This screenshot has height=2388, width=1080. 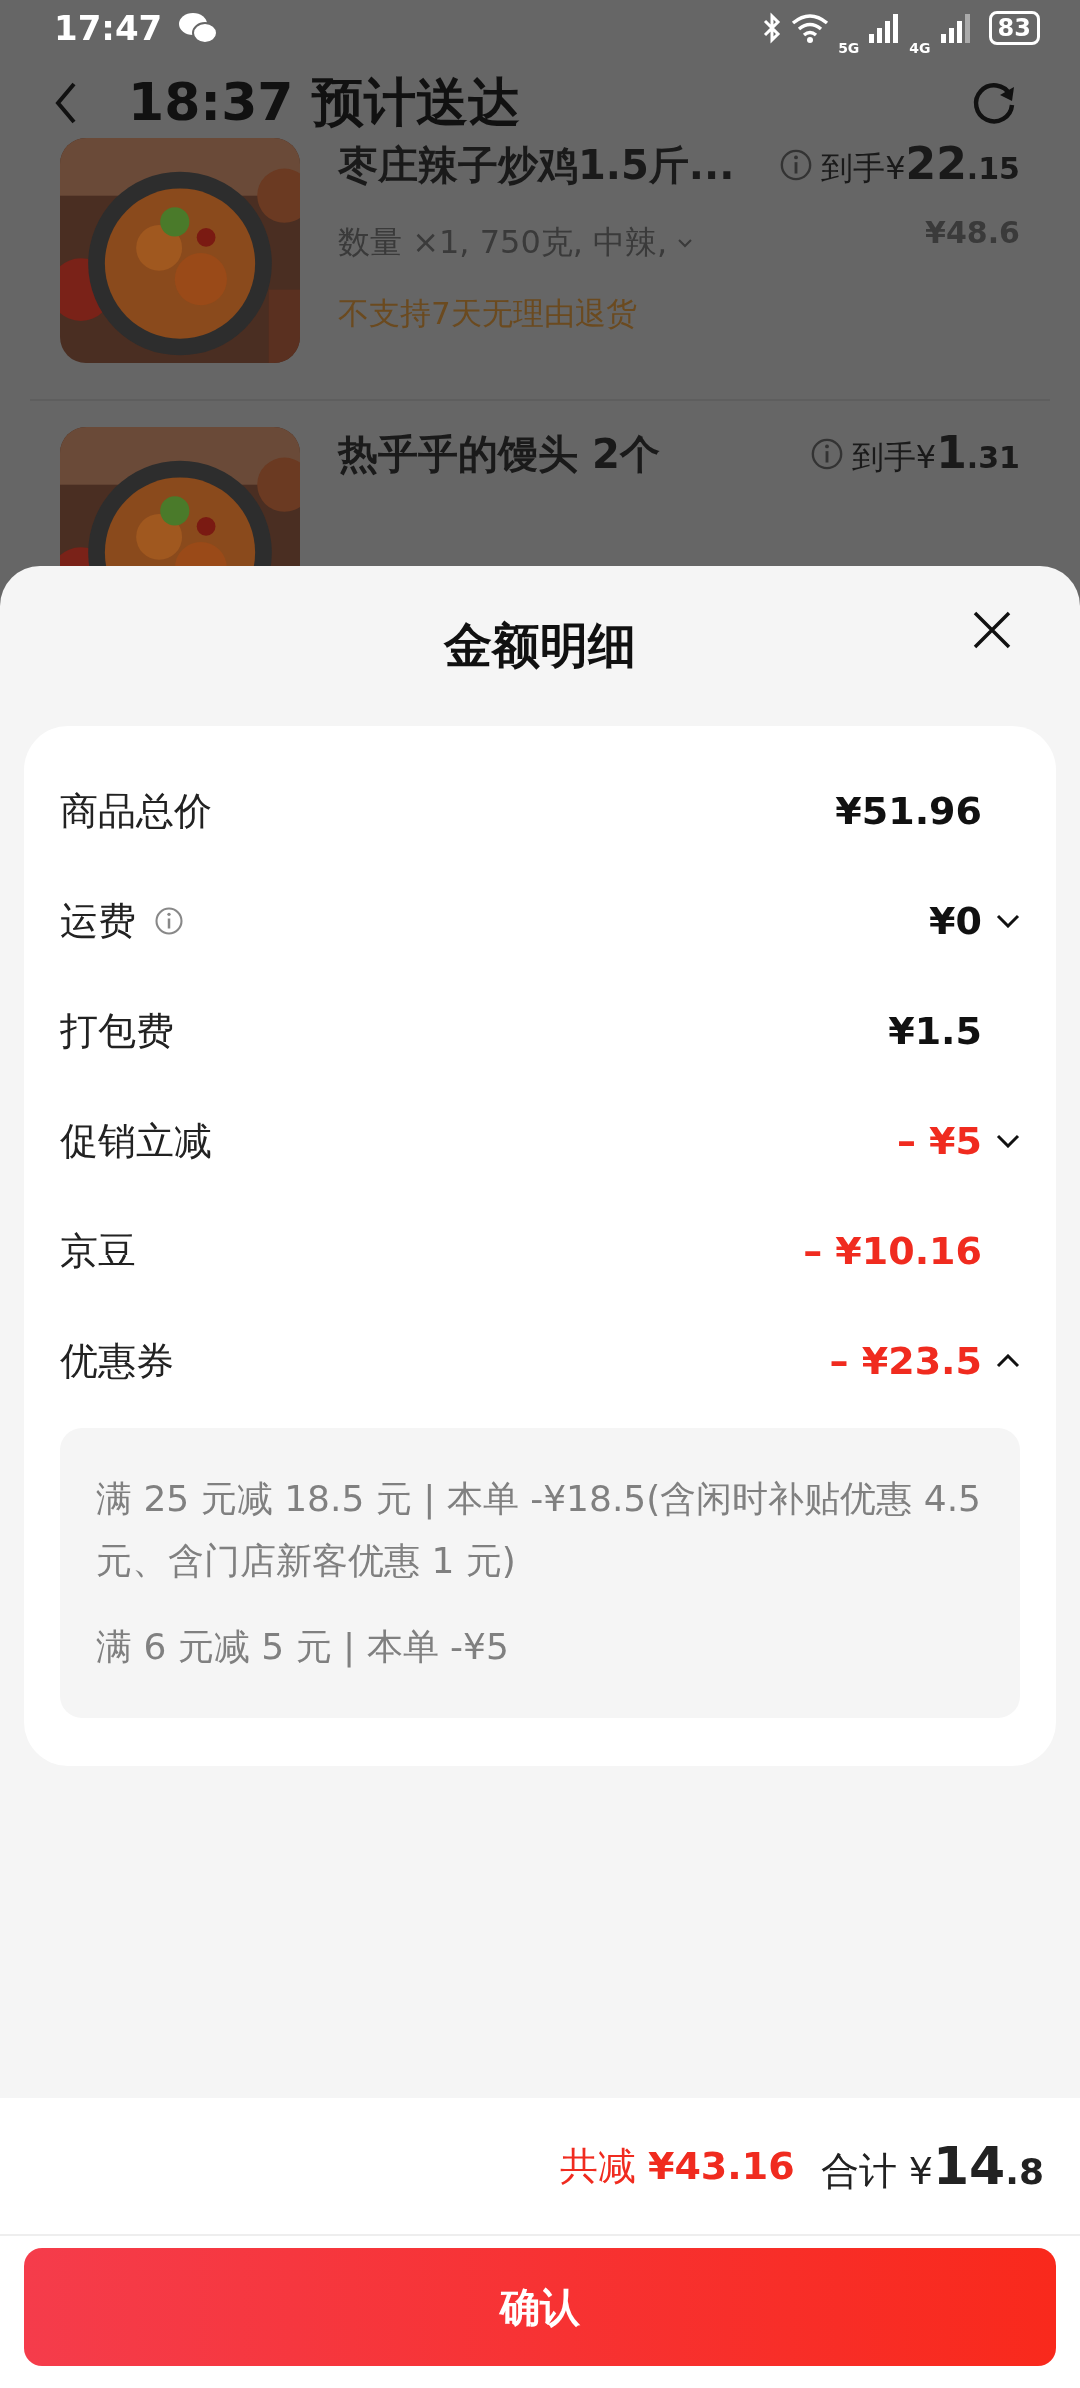 I want to click on signal-icon, so click(x=955, y=28).